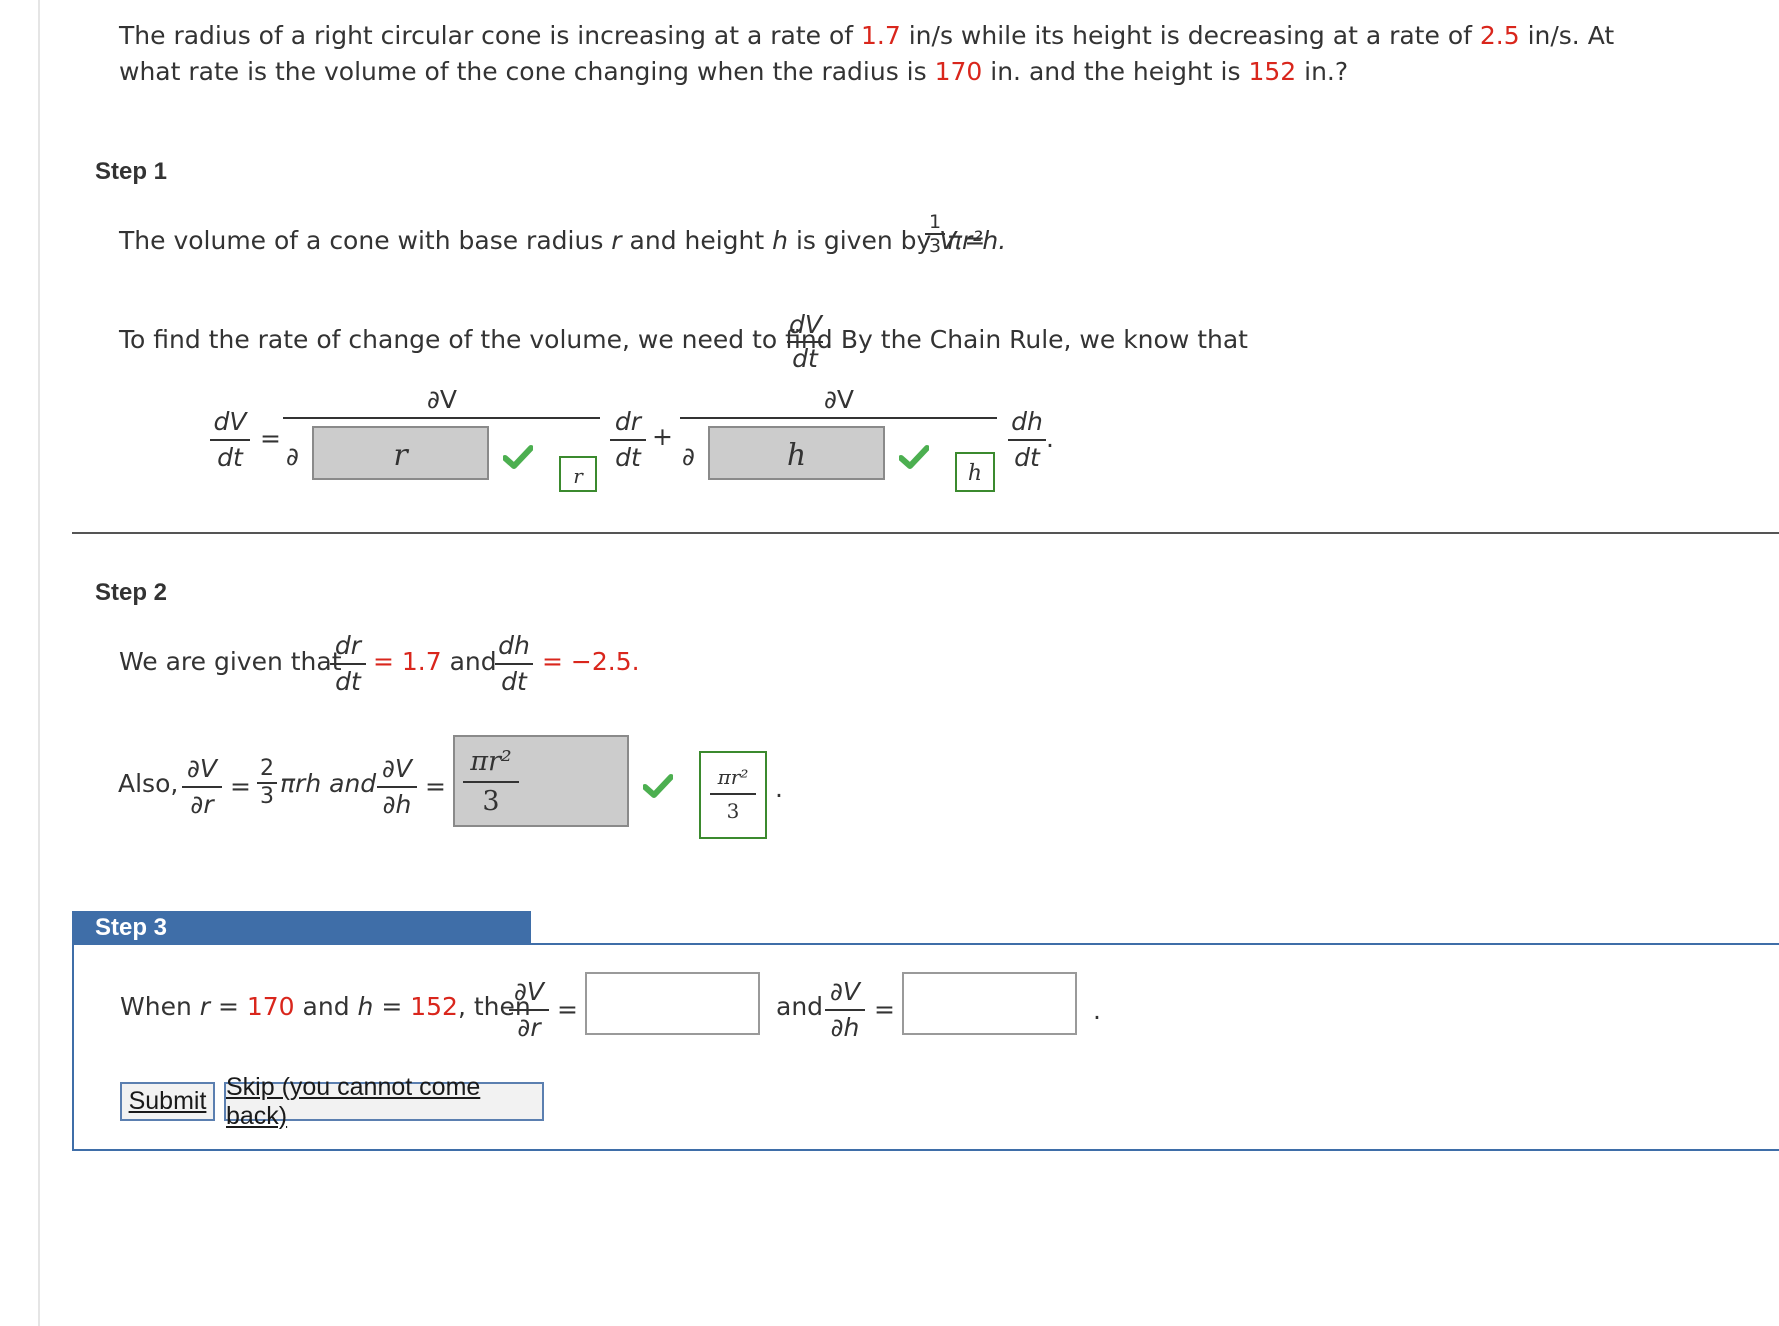  What do you see at coordinates (328, 783) in the screenshot?
I see `pi-r-h-and: πrh and` at bounding box center [328, 783].